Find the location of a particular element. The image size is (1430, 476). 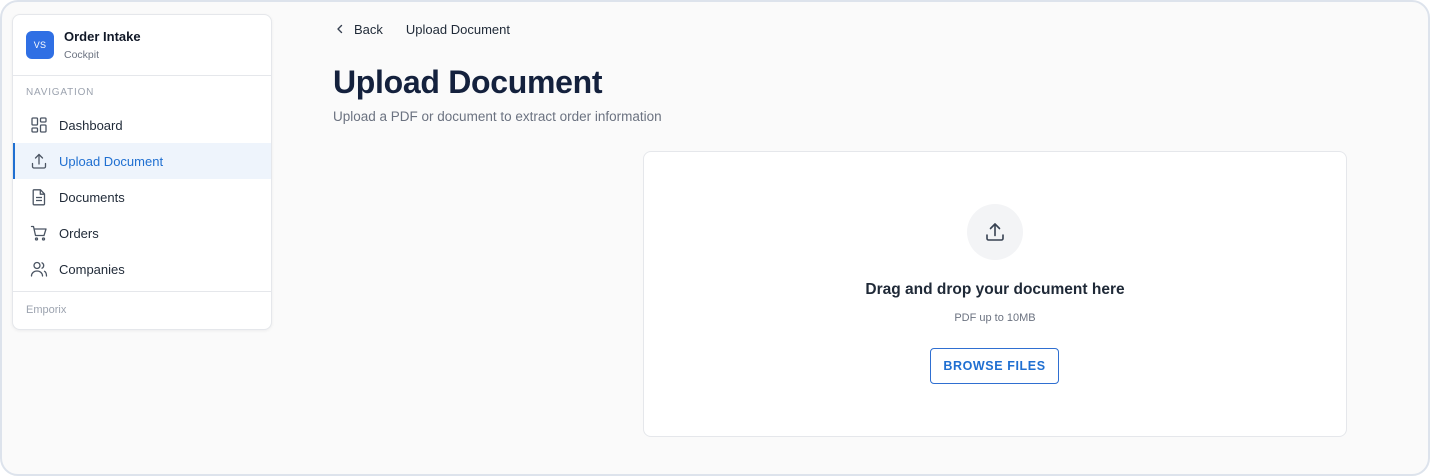

sidebar-item-label: Dashboard is located at coordinates (91, 125).